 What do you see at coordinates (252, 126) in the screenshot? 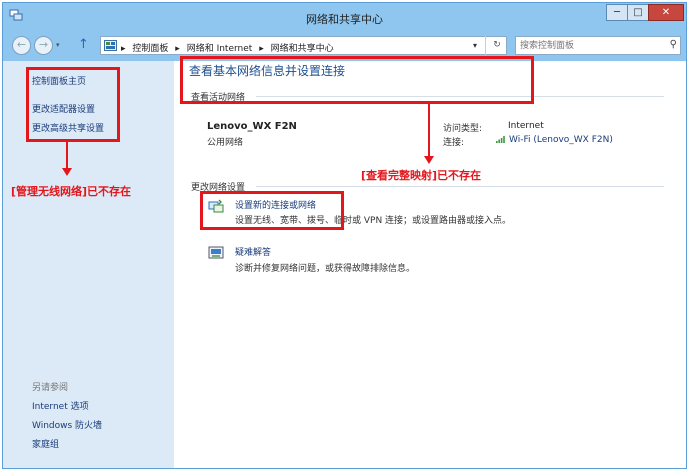
I see `network-name: Lenovo_WX F2N` at bounding box center [252, 126].